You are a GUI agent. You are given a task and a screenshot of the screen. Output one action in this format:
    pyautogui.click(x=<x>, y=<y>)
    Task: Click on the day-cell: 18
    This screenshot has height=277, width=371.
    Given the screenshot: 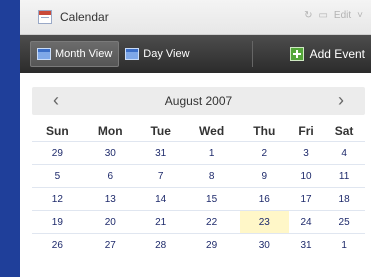 What is the action you would take?
    pyautogui.click(x=344, y=199)
    